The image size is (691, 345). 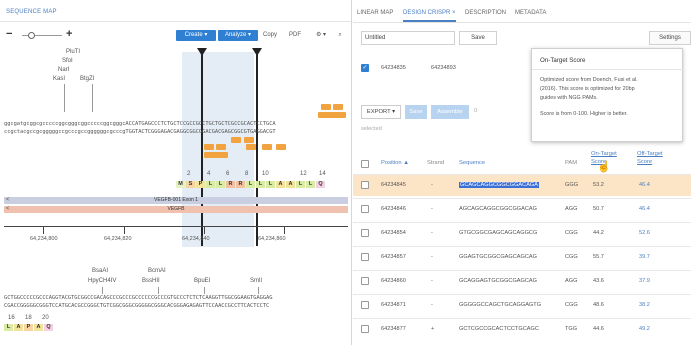 What do you see at coordinates (175, 21) in the screenshot?
I see `divider` at bounding box center [175, 21].